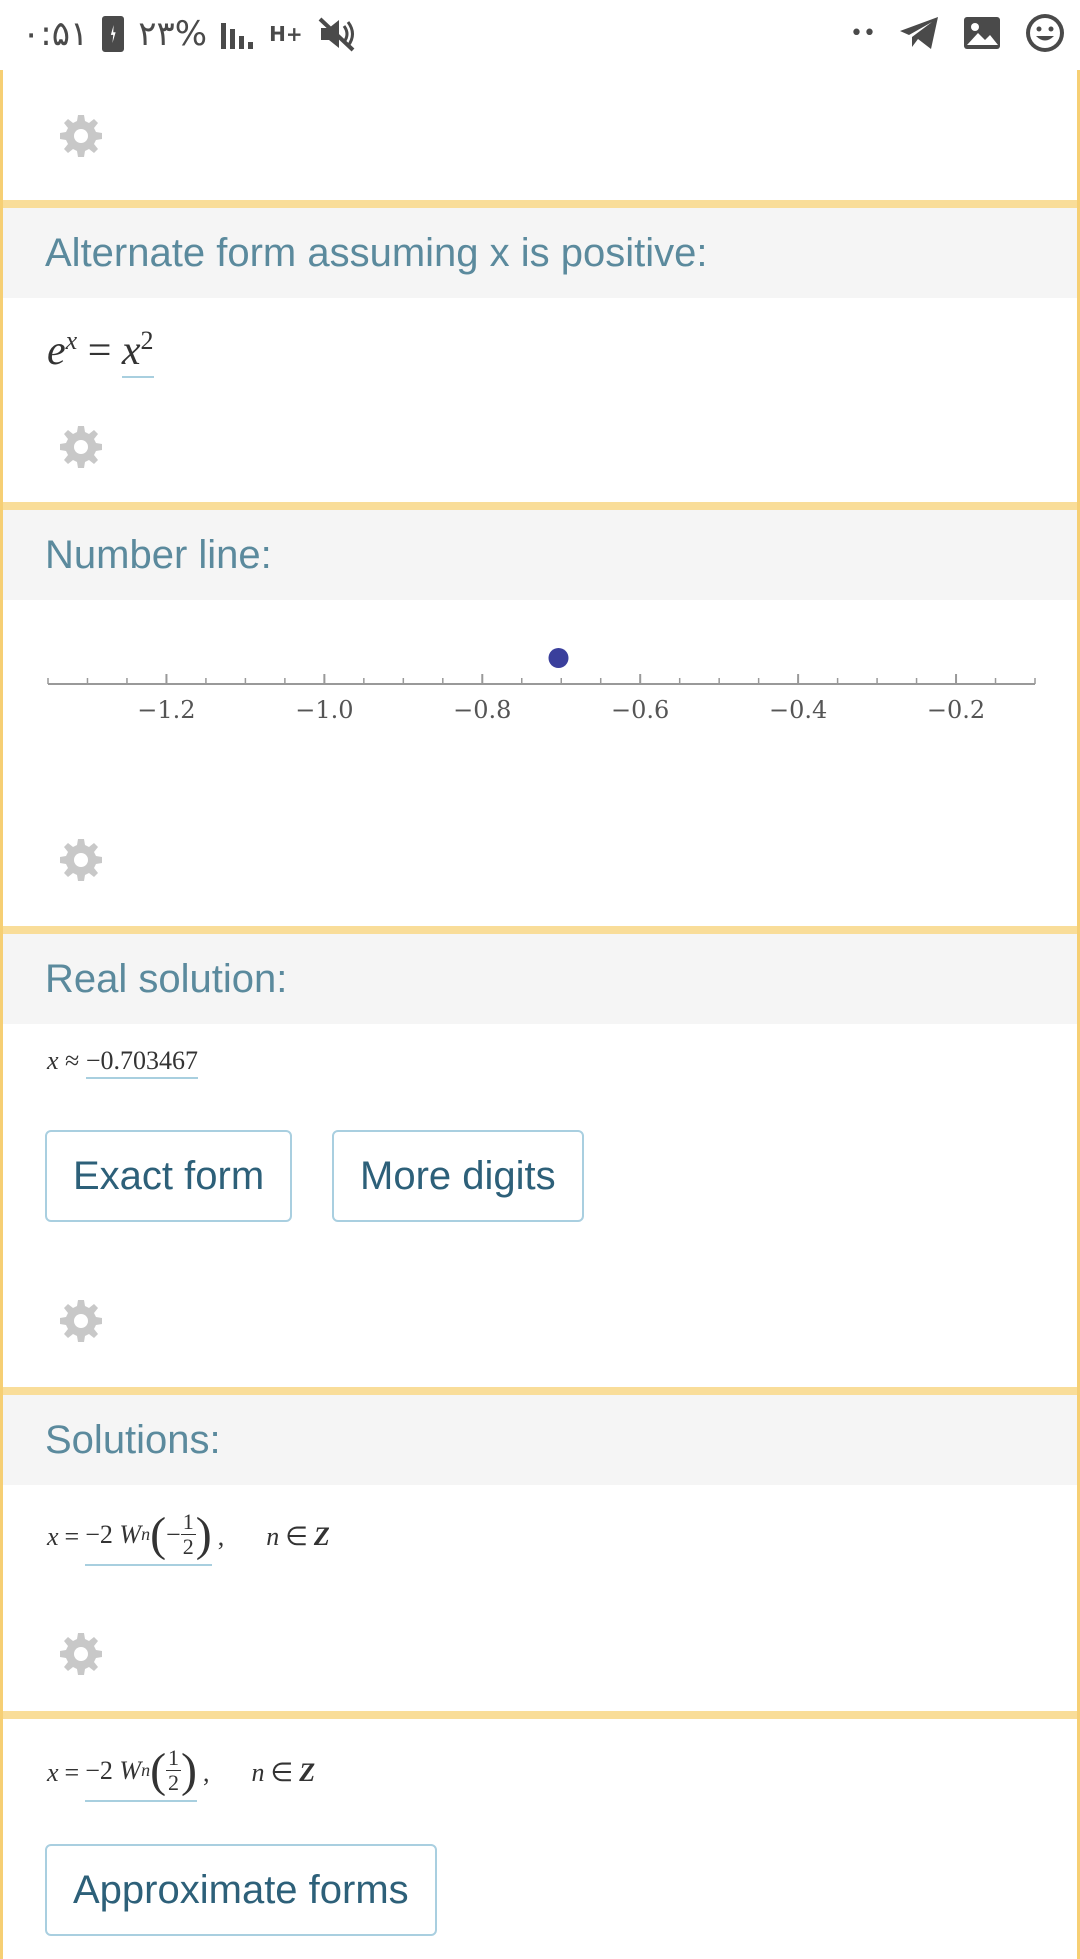 This screenshot has width=1080, height=1959. What do you see at coordinates (206, 1772) in the screenshot?
I see `sol2-comma: ,` at bounding box center [206, 1772].